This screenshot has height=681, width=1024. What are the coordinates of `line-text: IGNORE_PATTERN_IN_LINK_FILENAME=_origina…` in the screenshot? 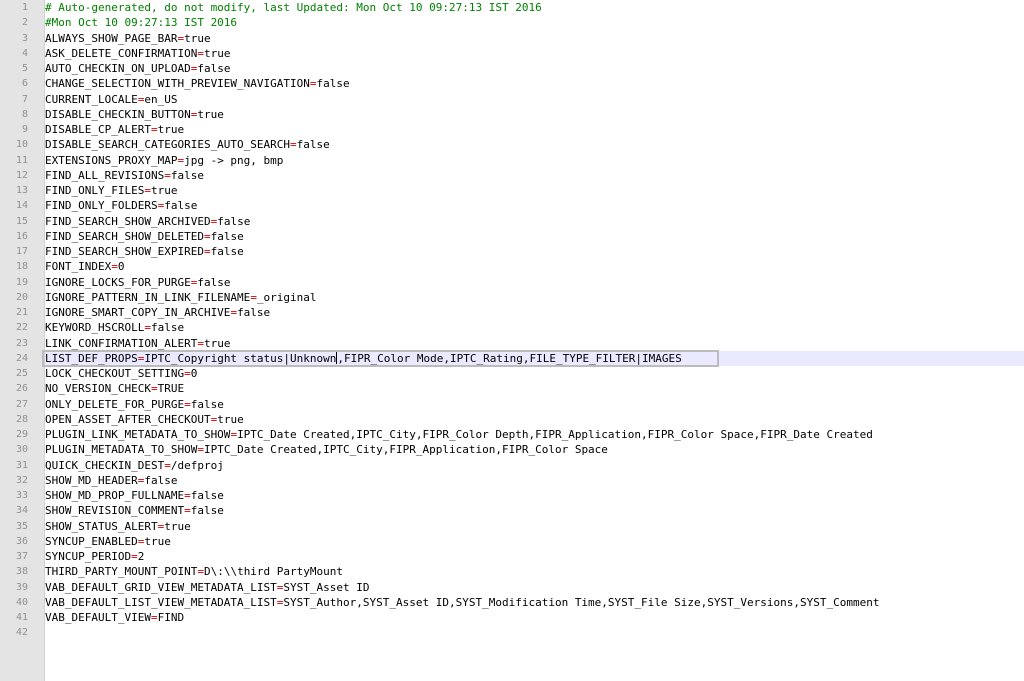 It's located at (181, 297).